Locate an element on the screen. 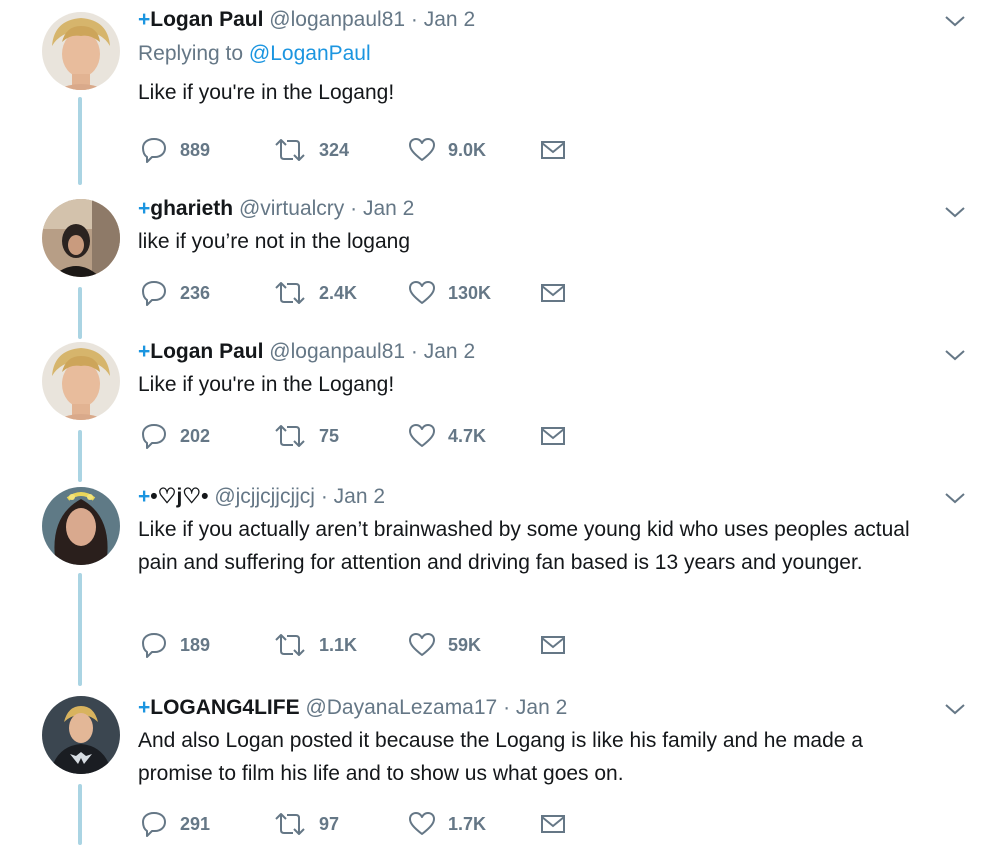 The height and width of the screenshot is (845, 990). like-count: 4.7K is located at coordinates (467, 435).